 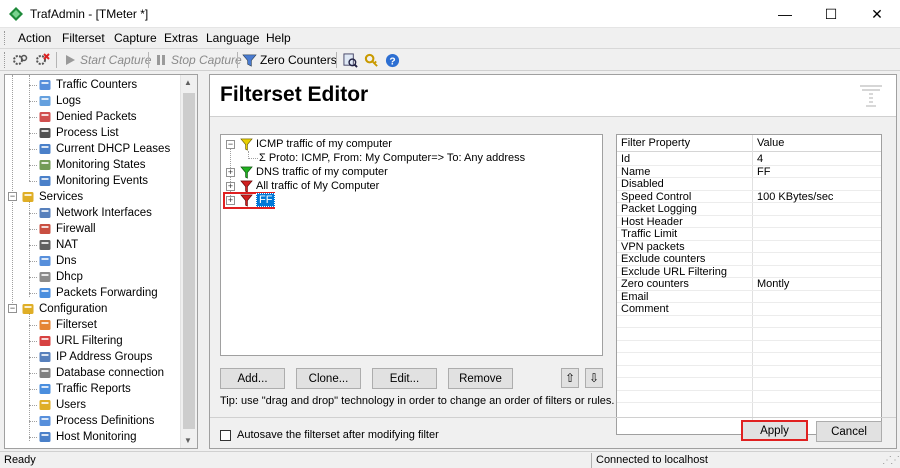 I want to click on property-name-cell: Zero counters, so click(x=685, y=284).